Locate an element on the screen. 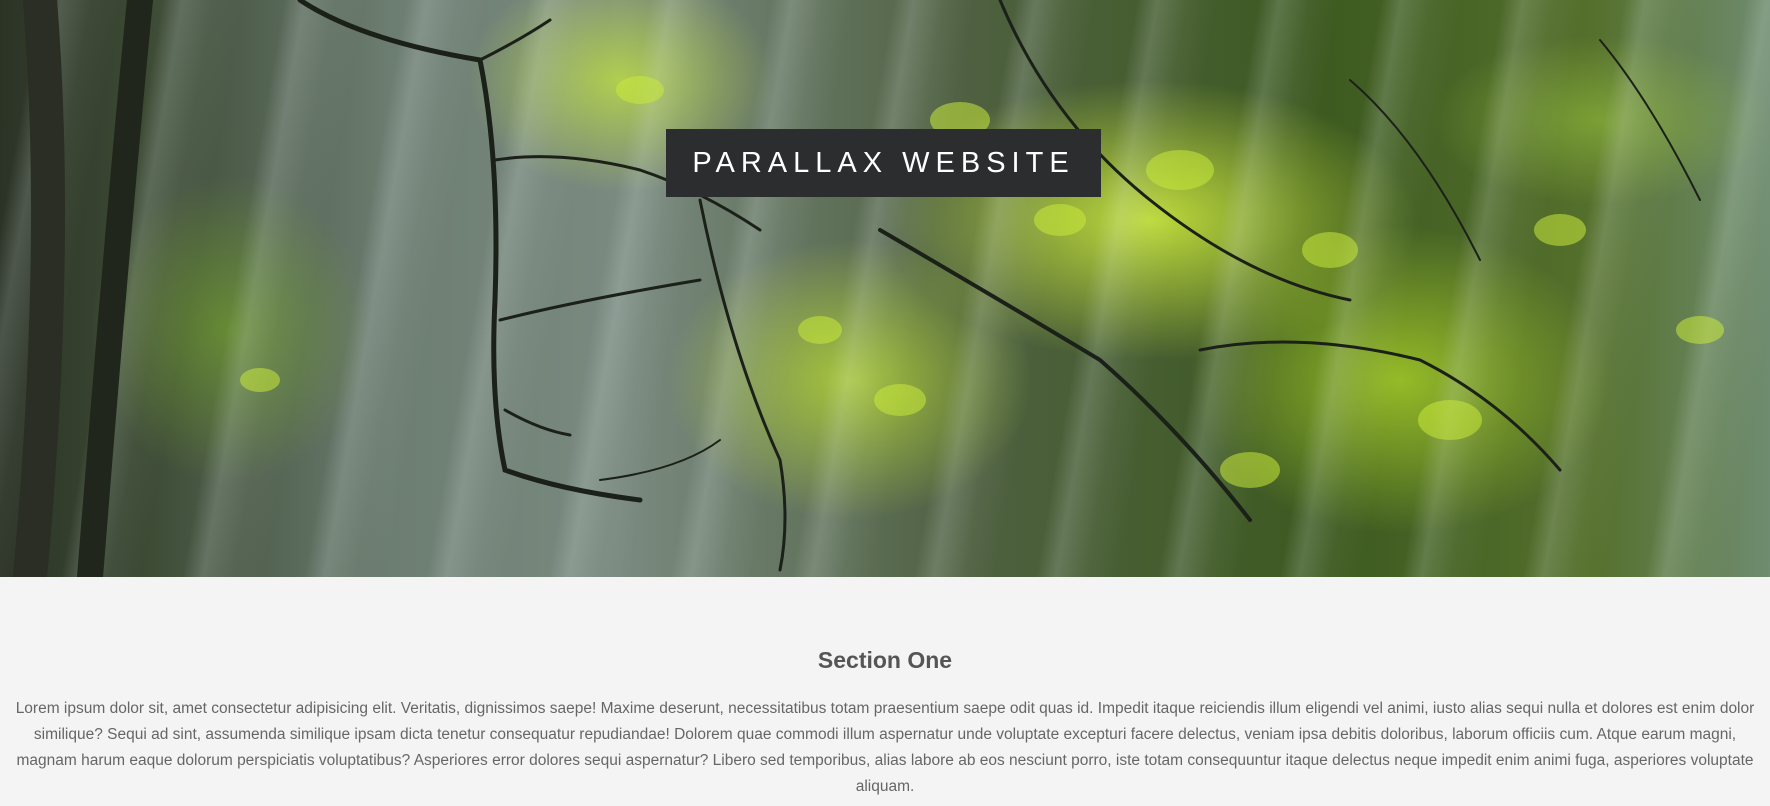 This screenshot has height=806, width=1770. hero-title-box: PARALLAX WEBSITE is located at coordinates (883, 163).